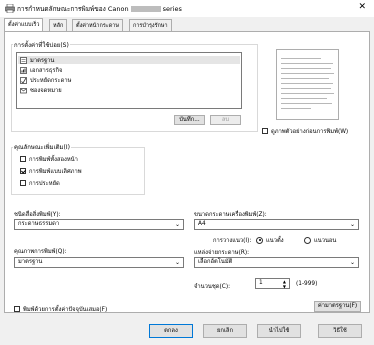 The width and height of the screenshot is (374, 345). I want to click on additional-features-label: คุณลักษณะเพิ่มเติม(I), so click(42, 147).